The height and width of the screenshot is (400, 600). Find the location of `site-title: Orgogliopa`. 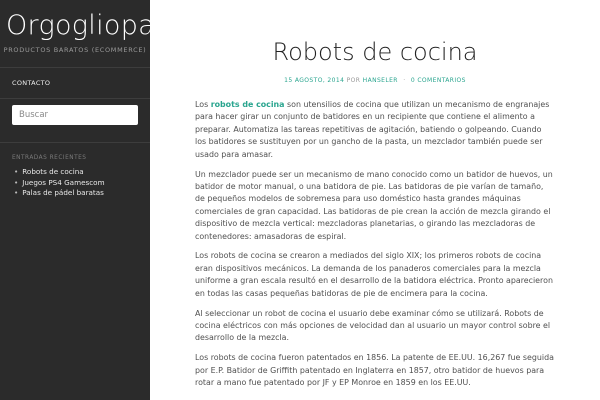

site-title: Orgogliopa is located at coordinates (80, 25).